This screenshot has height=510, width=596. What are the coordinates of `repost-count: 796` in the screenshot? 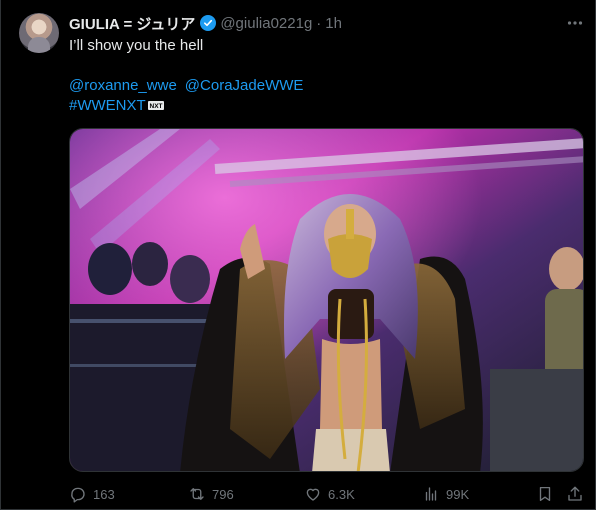 It's located at (223, 494).